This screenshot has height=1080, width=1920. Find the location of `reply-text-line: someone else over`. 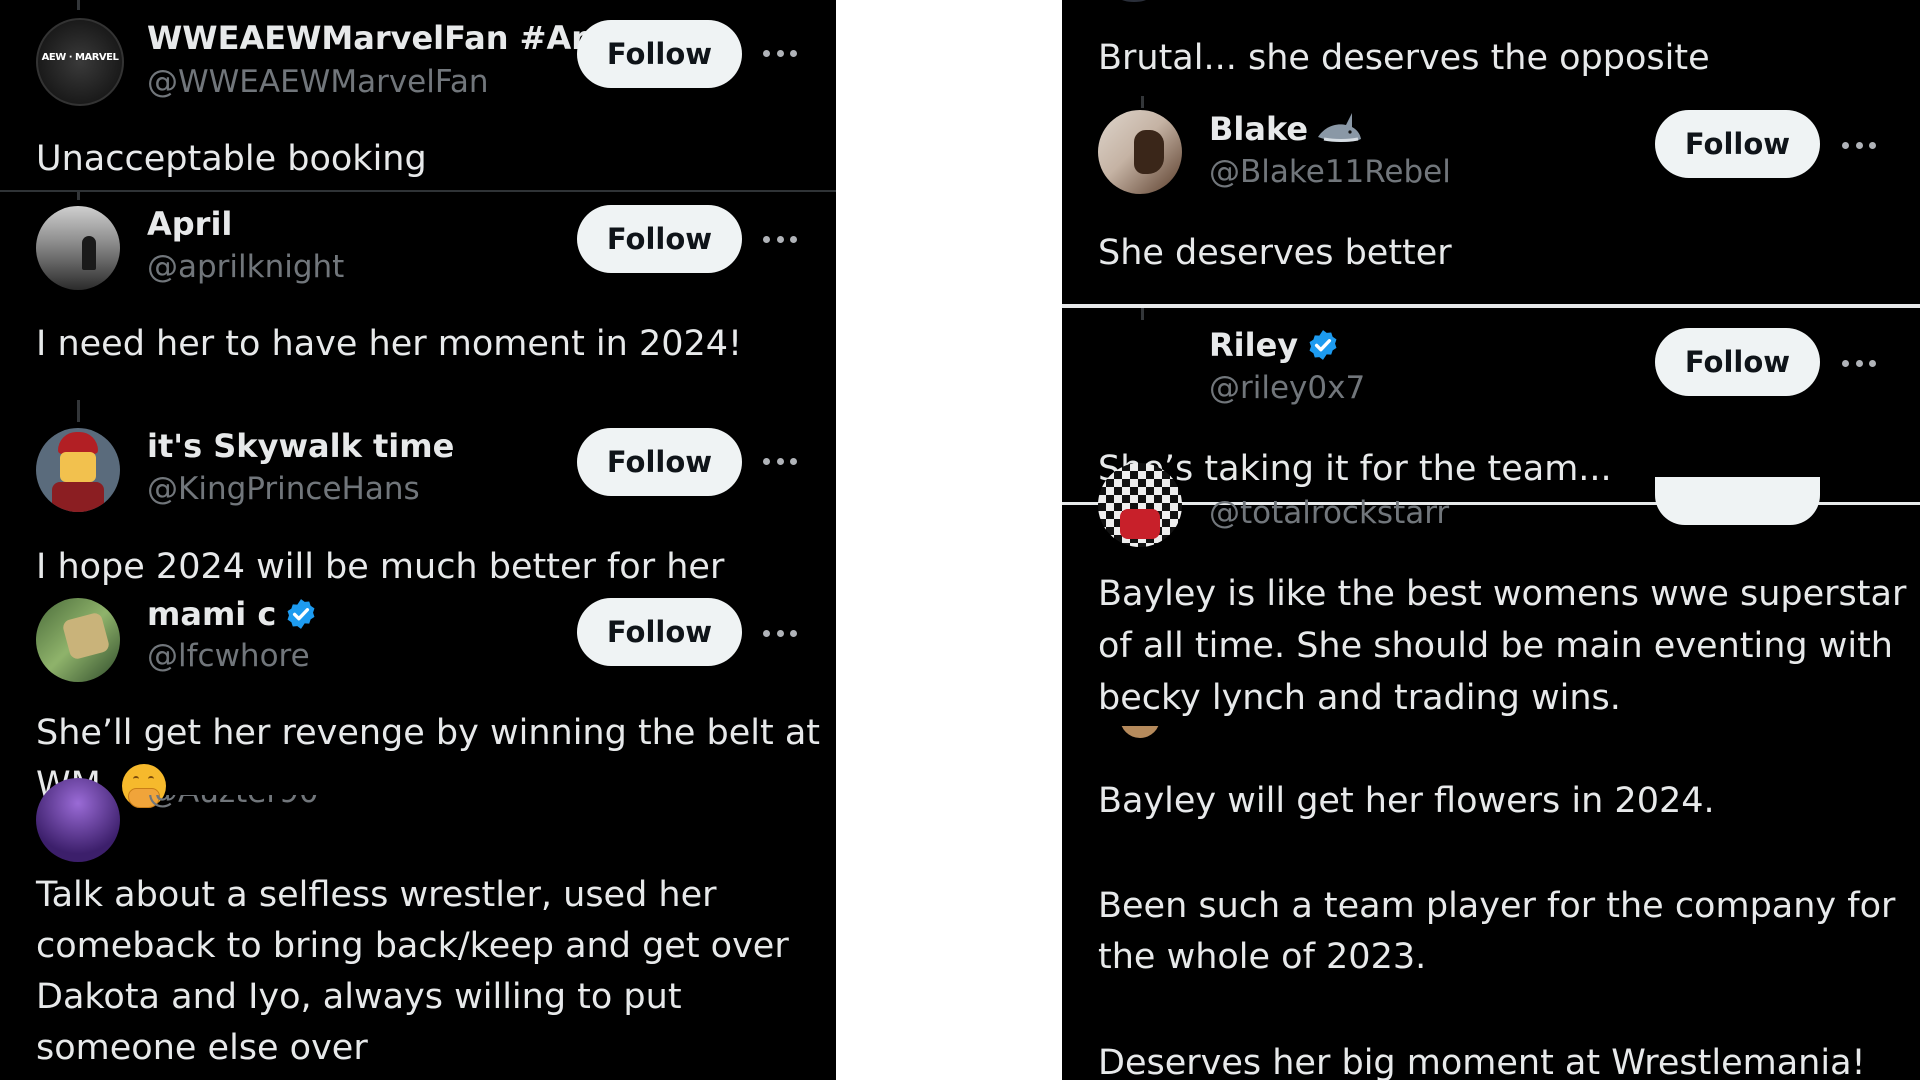

reply-text-line: someone else over is located at coordinates (202, 1048).